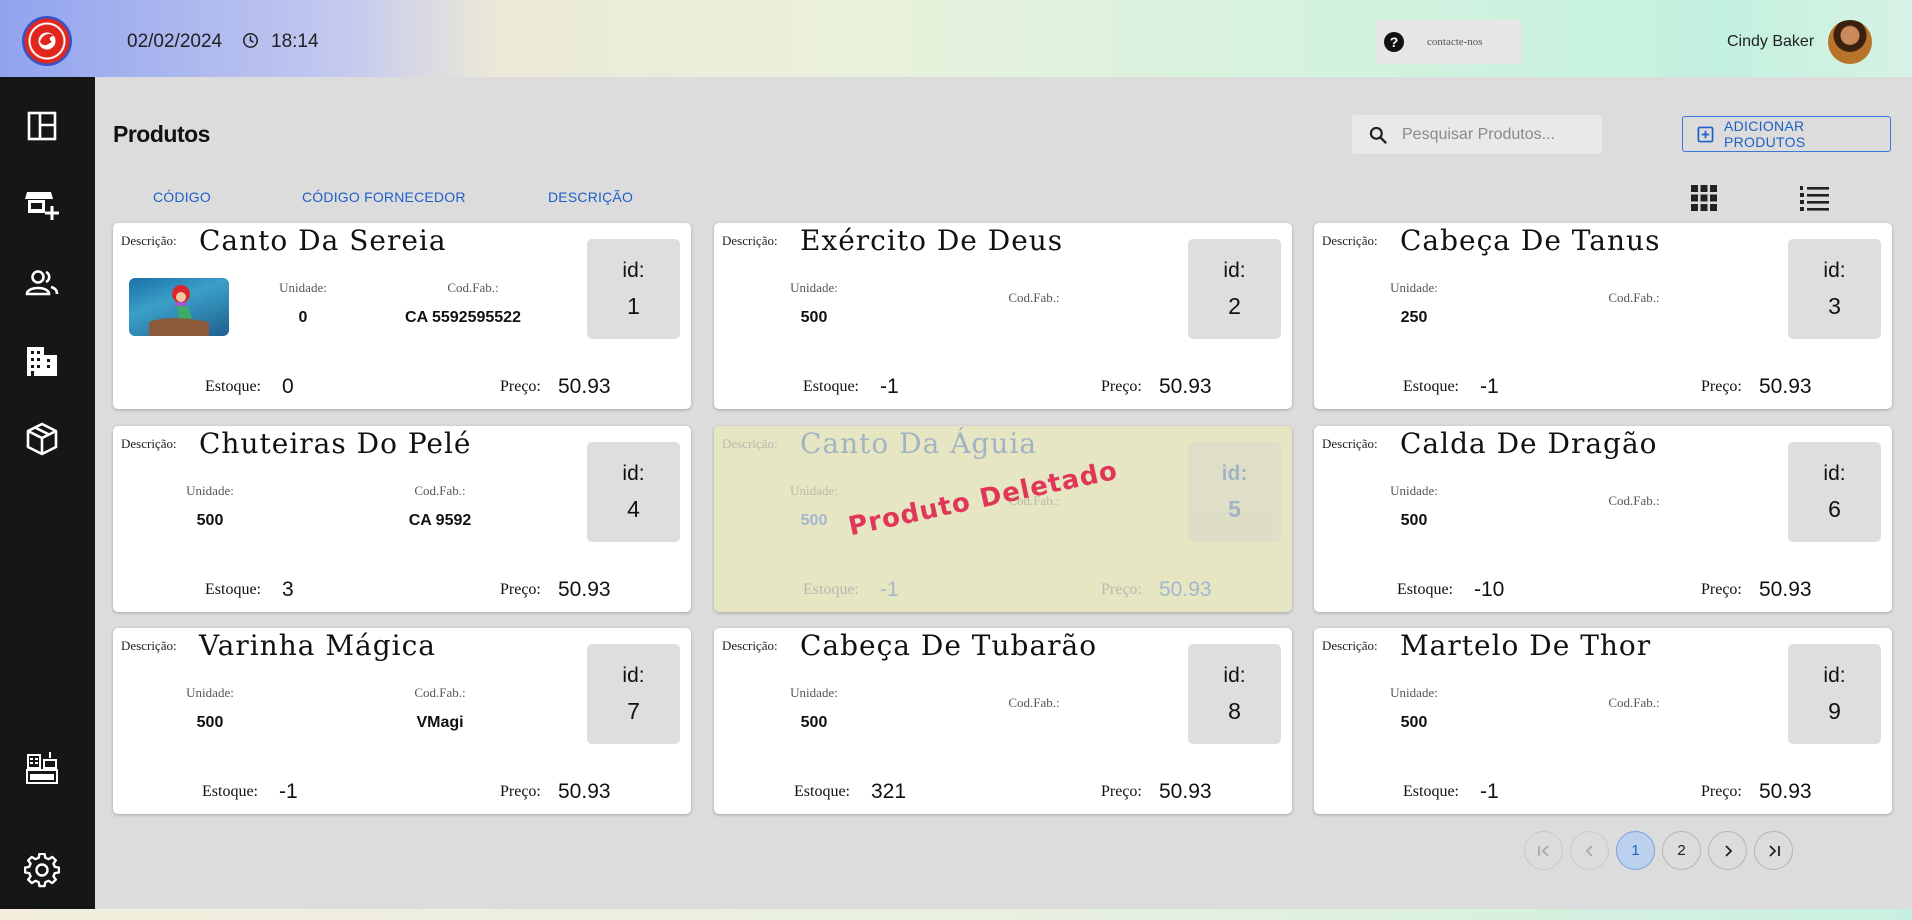 The image size is (1912, 920). I want to click on id-box: id: 4, so click(633, 492).